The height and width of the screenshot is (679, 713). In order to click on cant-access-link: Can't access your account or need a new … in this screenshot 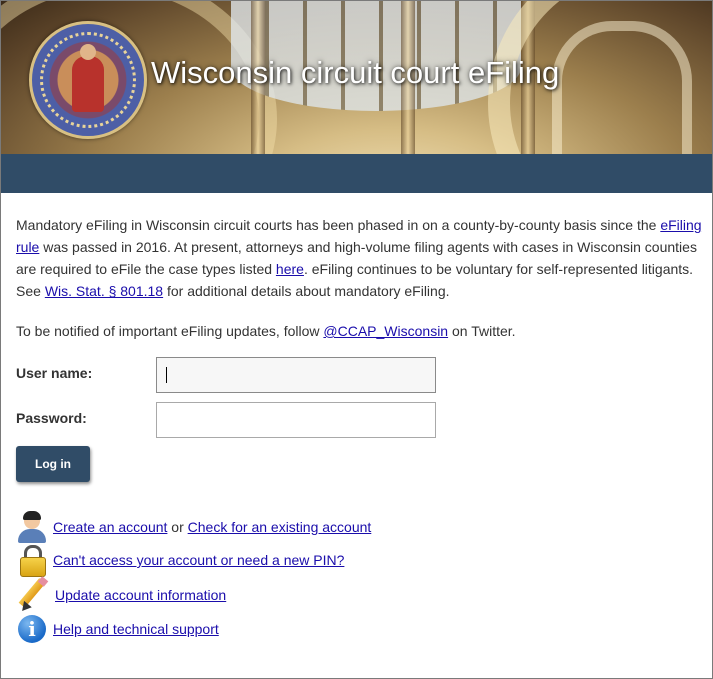, I will do `click(198, 560)`.